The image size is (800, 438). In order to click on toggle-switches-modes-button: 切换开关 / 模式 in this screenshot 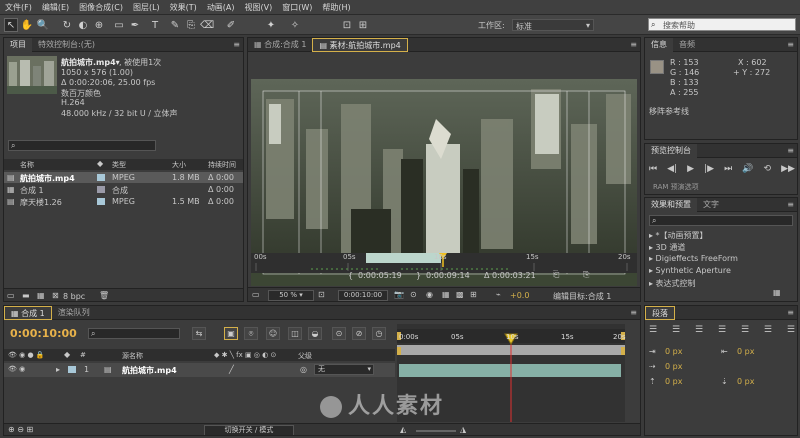, I will do `click(249, 430)`.